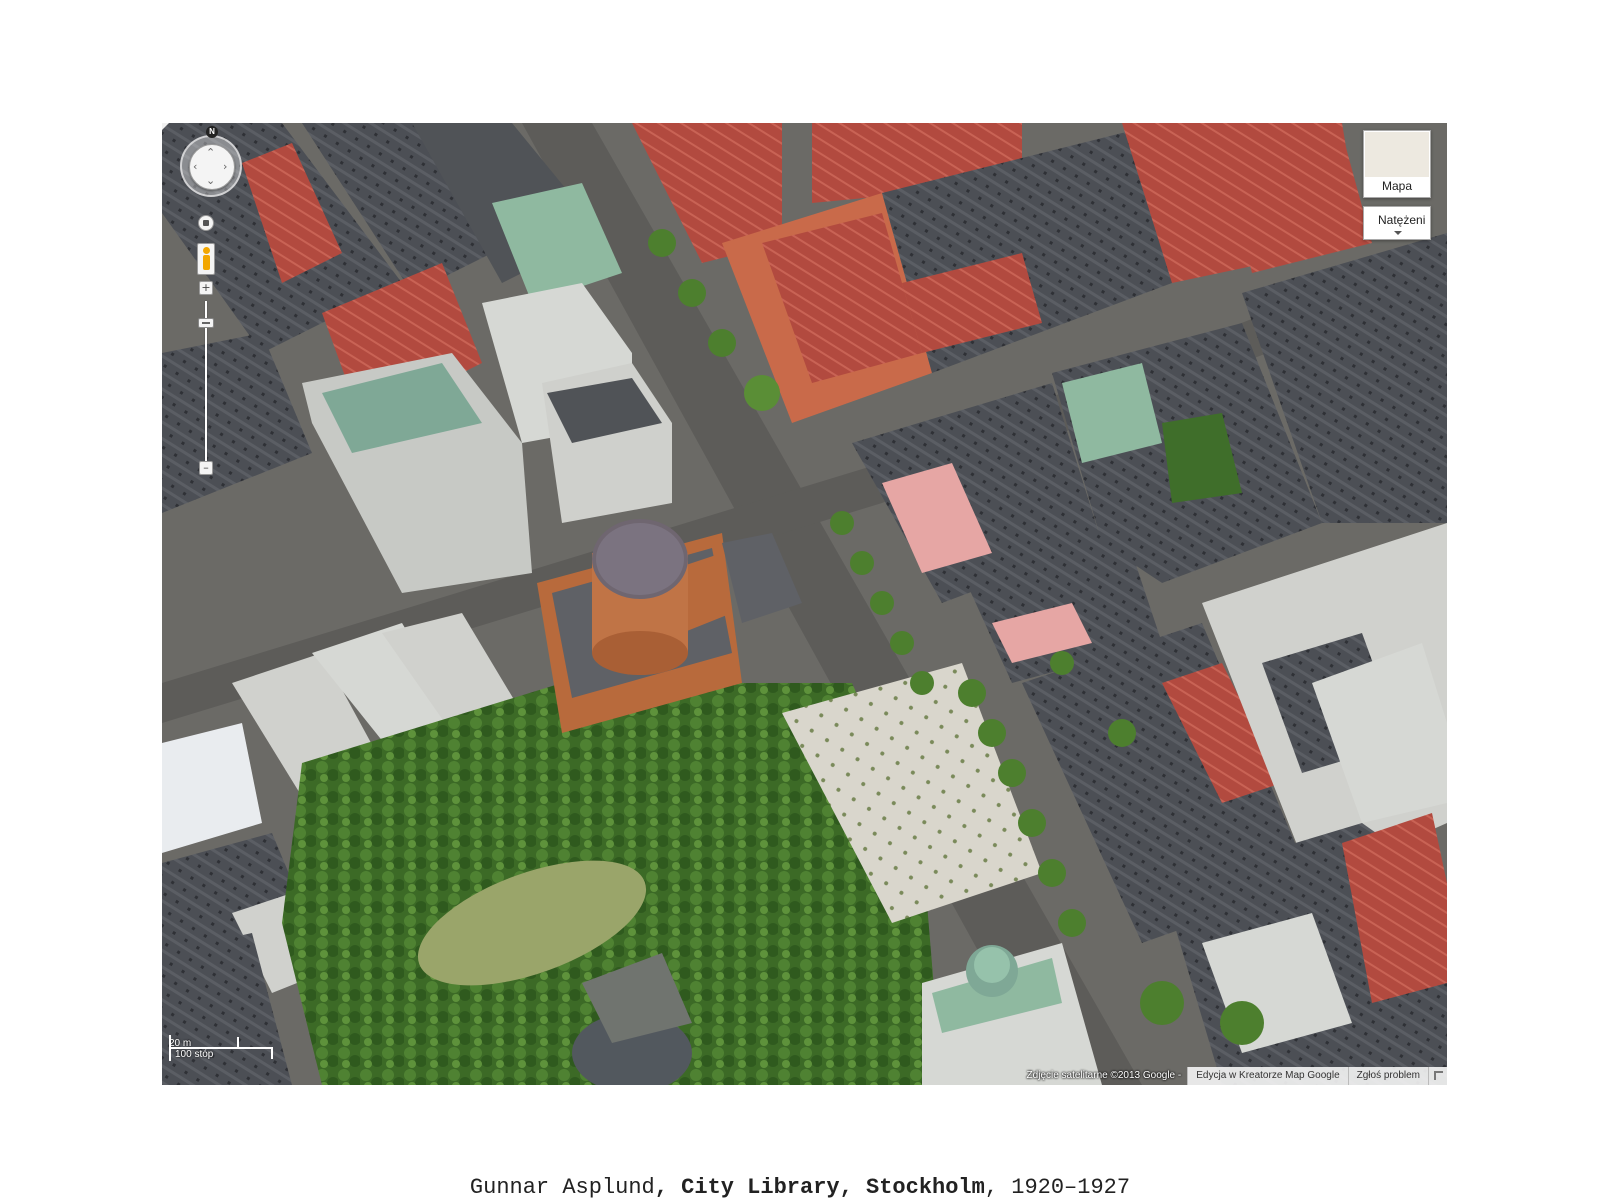  What do you see at coordinates (206, 323) in the screenshot?
I see `zoom-slider-handle` at bounding box center [206, 323].